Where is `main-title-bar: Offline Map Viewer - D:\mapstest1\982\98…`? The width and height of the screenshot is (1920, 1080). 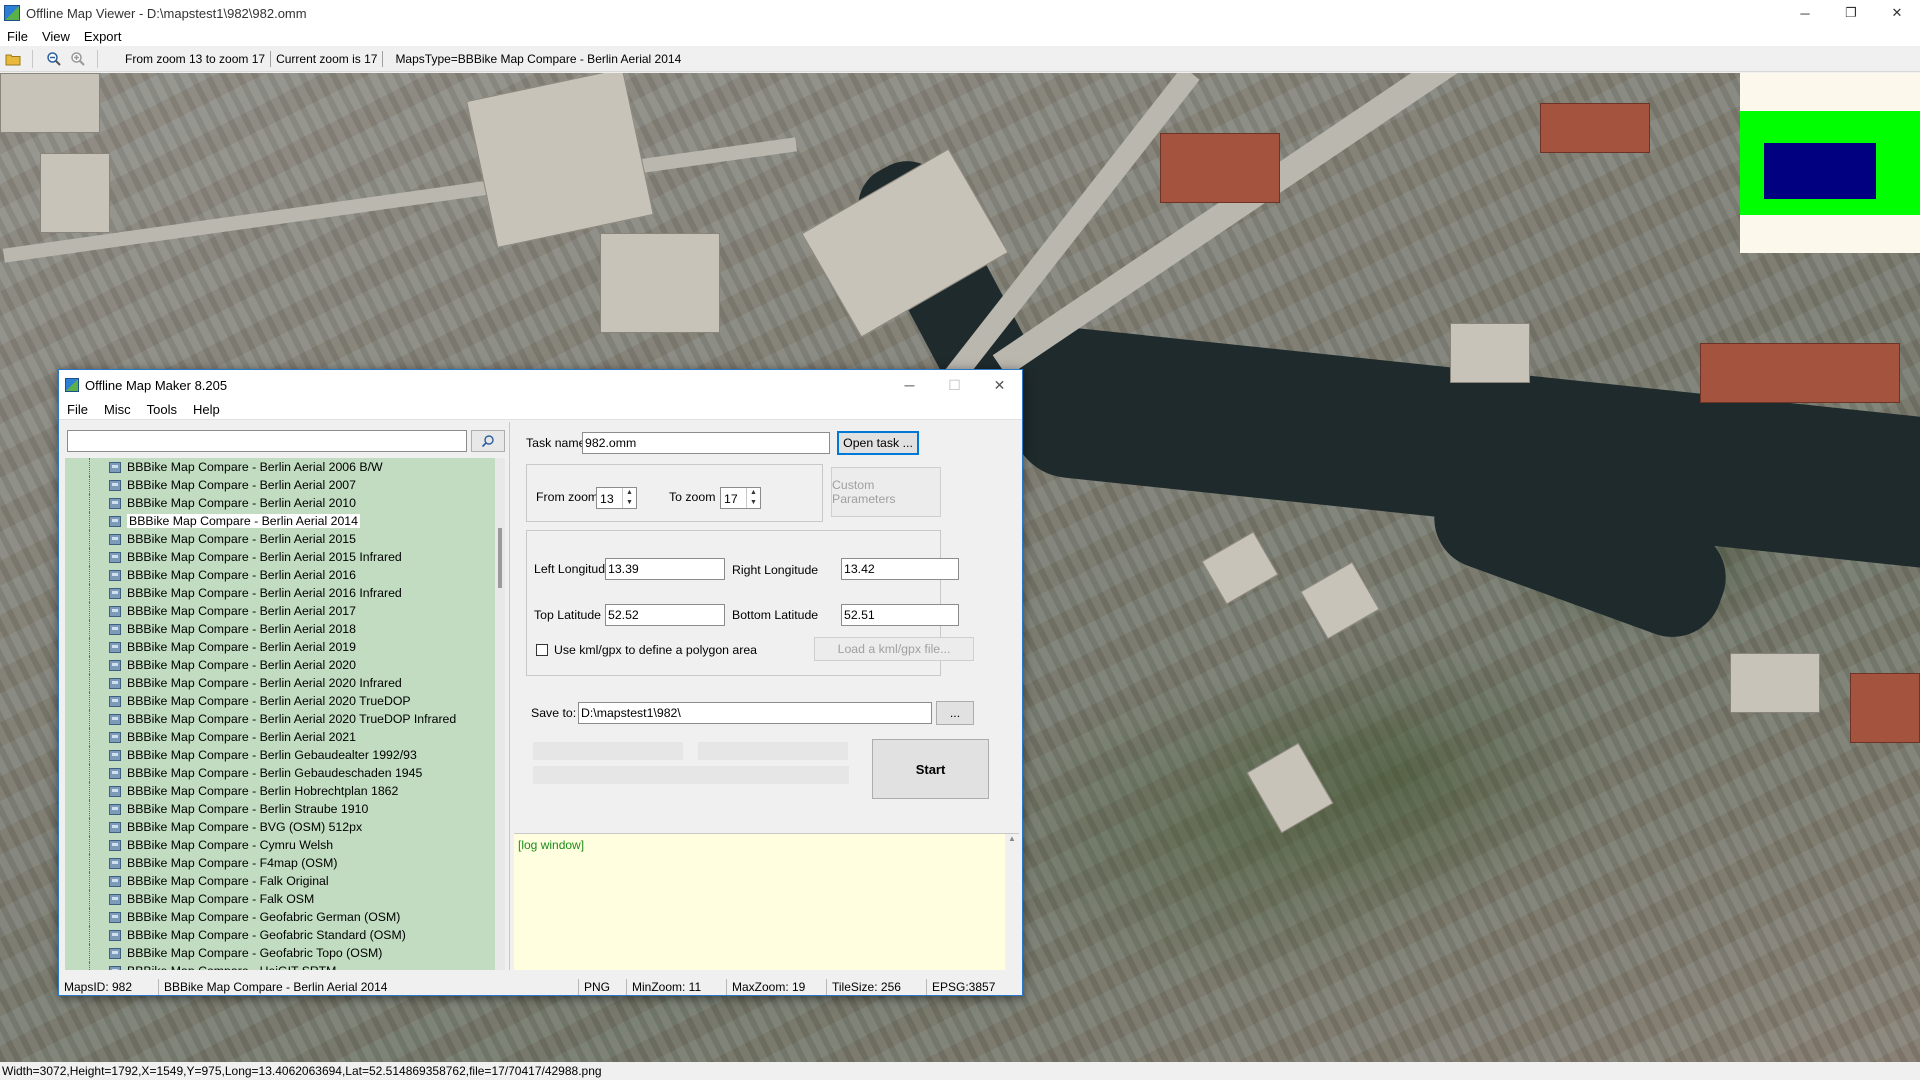 main-title-bar: Offline Map Viewer - D:\mapstest1\982\98… is located at coordinates (960, 13).